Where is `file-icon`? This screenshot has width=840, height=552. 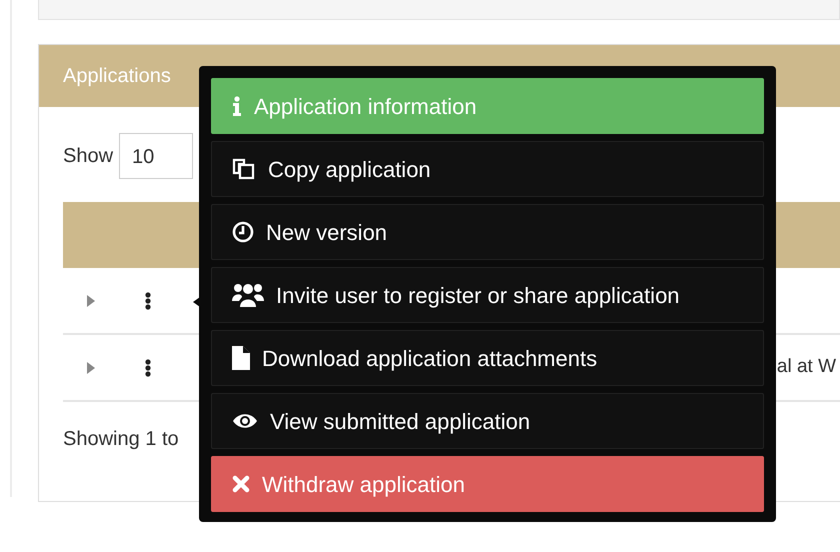 file-icon is located at coordinates (241, 358).